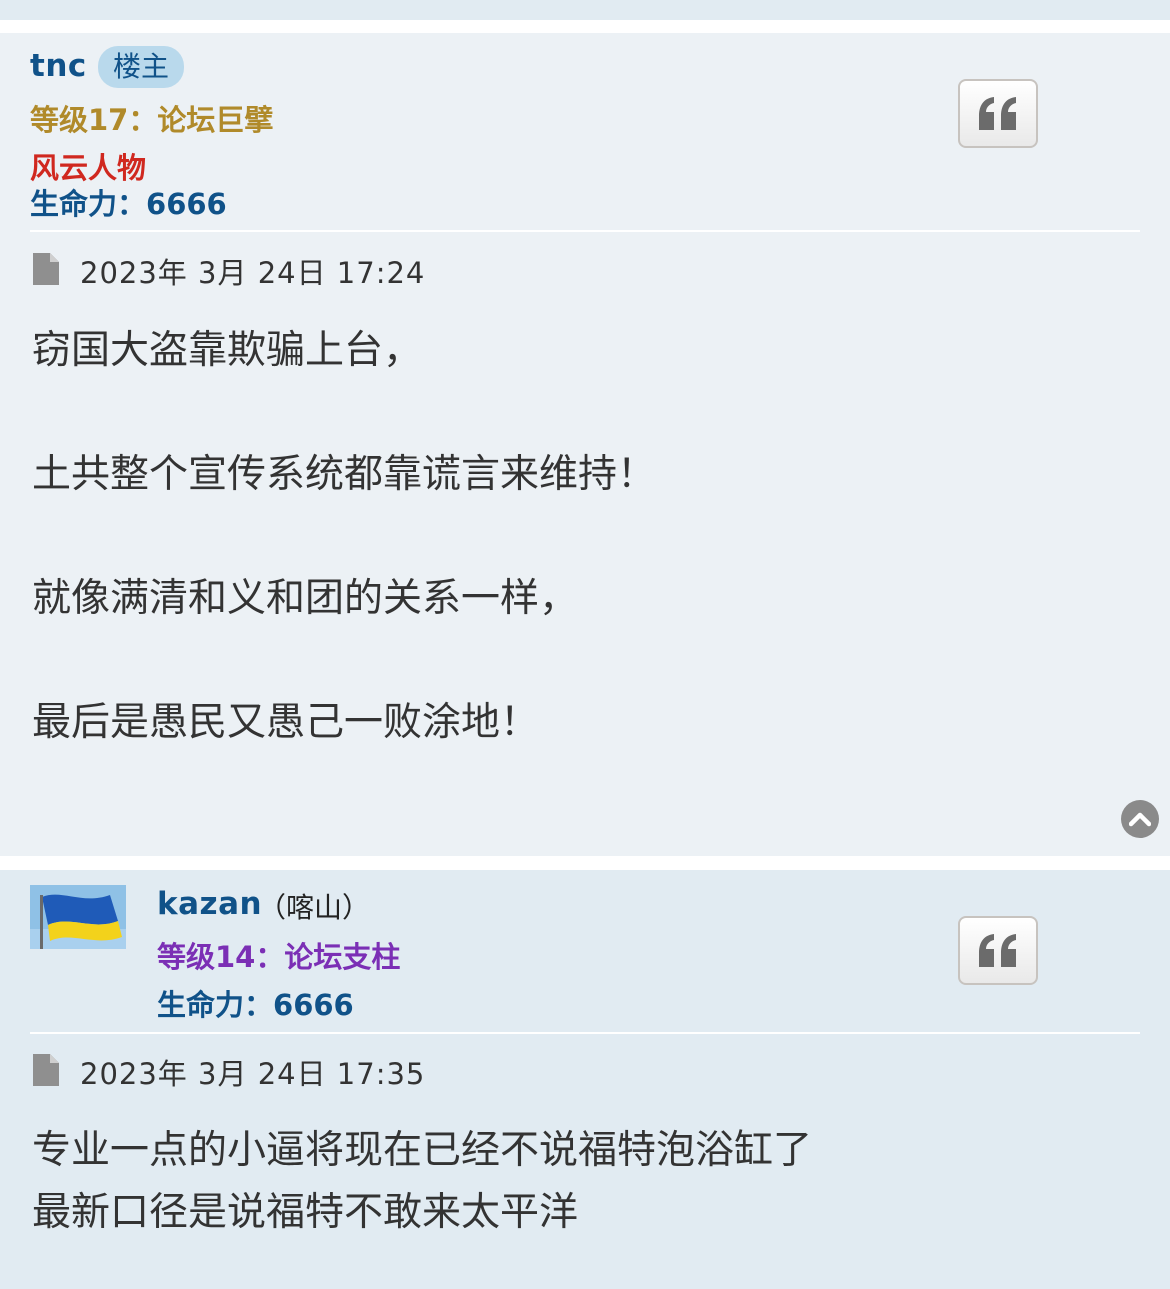 Image resolution: width=1170 pixels, height=1289 pixels. Describe the element at coordinates (152, 120) in the screenshot. I see `user-rank: 等级17：论坛巨擘` at that location.